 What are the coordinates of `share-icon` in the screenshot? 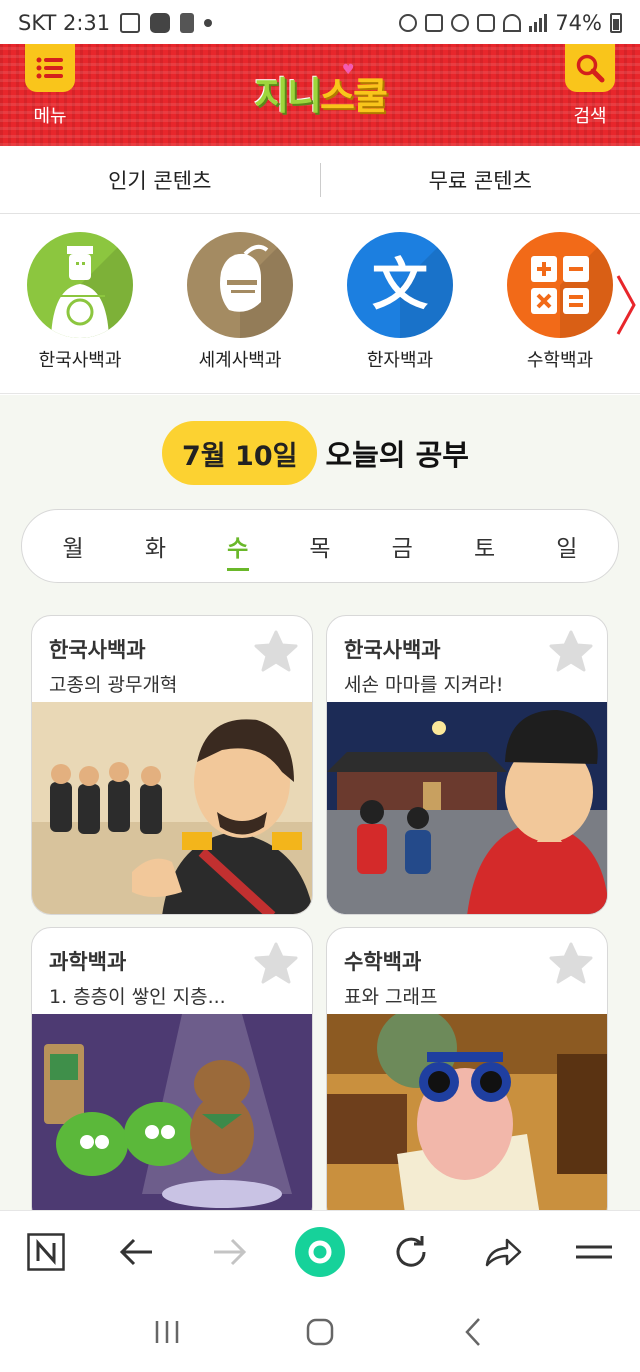 It's located at (503, 1252).